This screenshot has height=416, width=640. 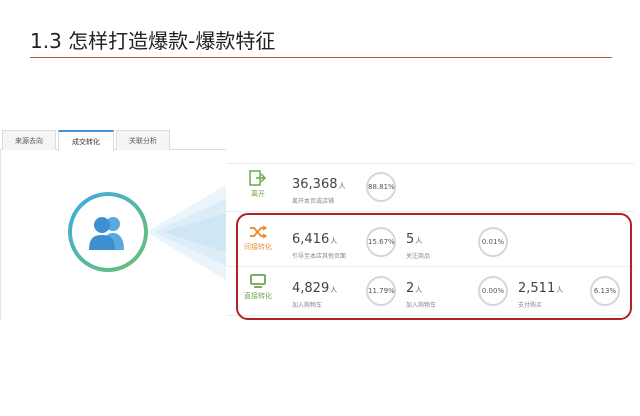 I want to click on row-direct-label: 直接转化, so click(x=258, y=296).